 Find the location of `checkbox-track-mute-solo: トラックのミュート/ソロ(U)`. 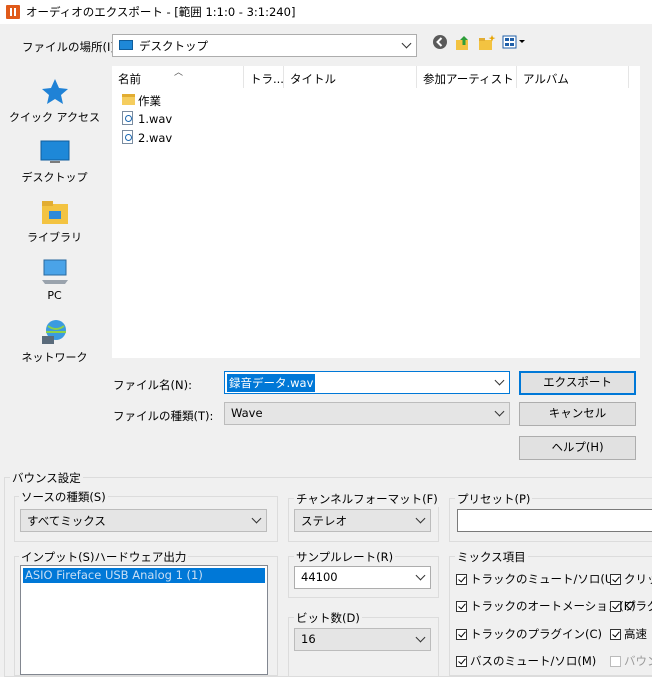

checkbox-track-mute-solo: トラックのミュート/ソロ(U) is located at coordinates (537, 579).